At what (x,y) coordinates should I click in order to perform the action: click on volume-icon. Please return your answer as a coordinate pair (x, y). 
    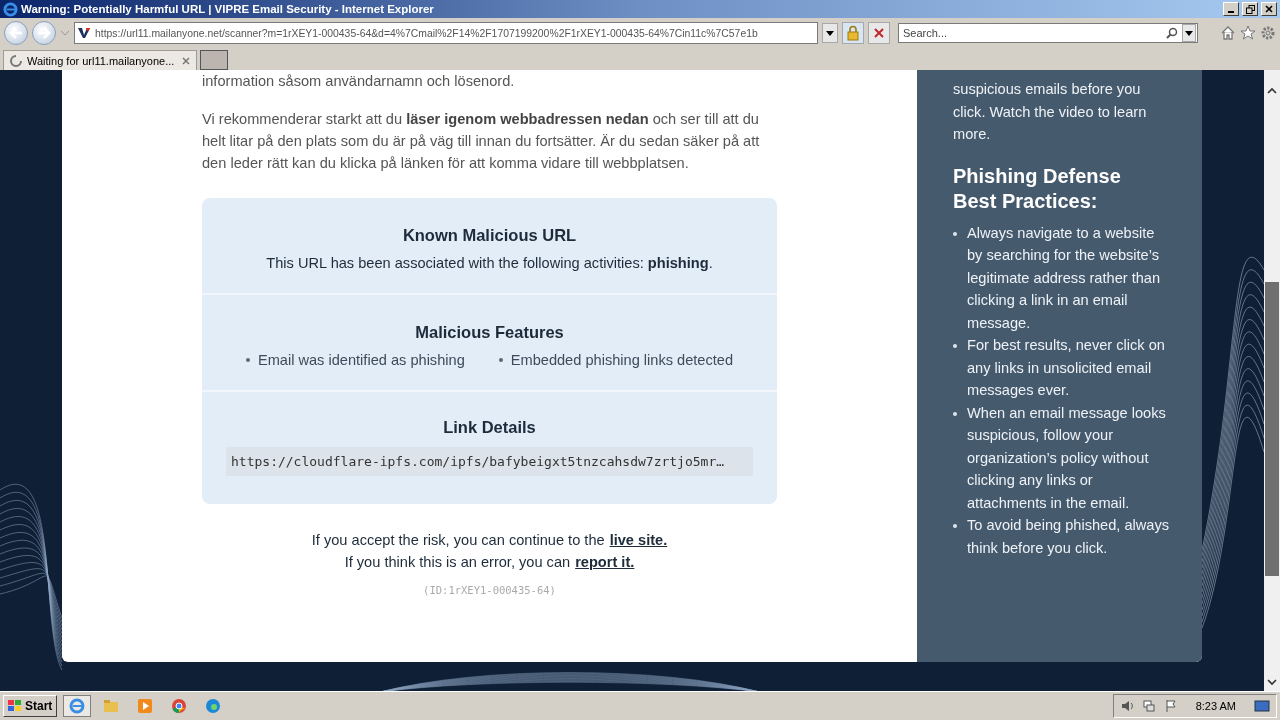
    Looking at the image, I should click on (1126, 706).